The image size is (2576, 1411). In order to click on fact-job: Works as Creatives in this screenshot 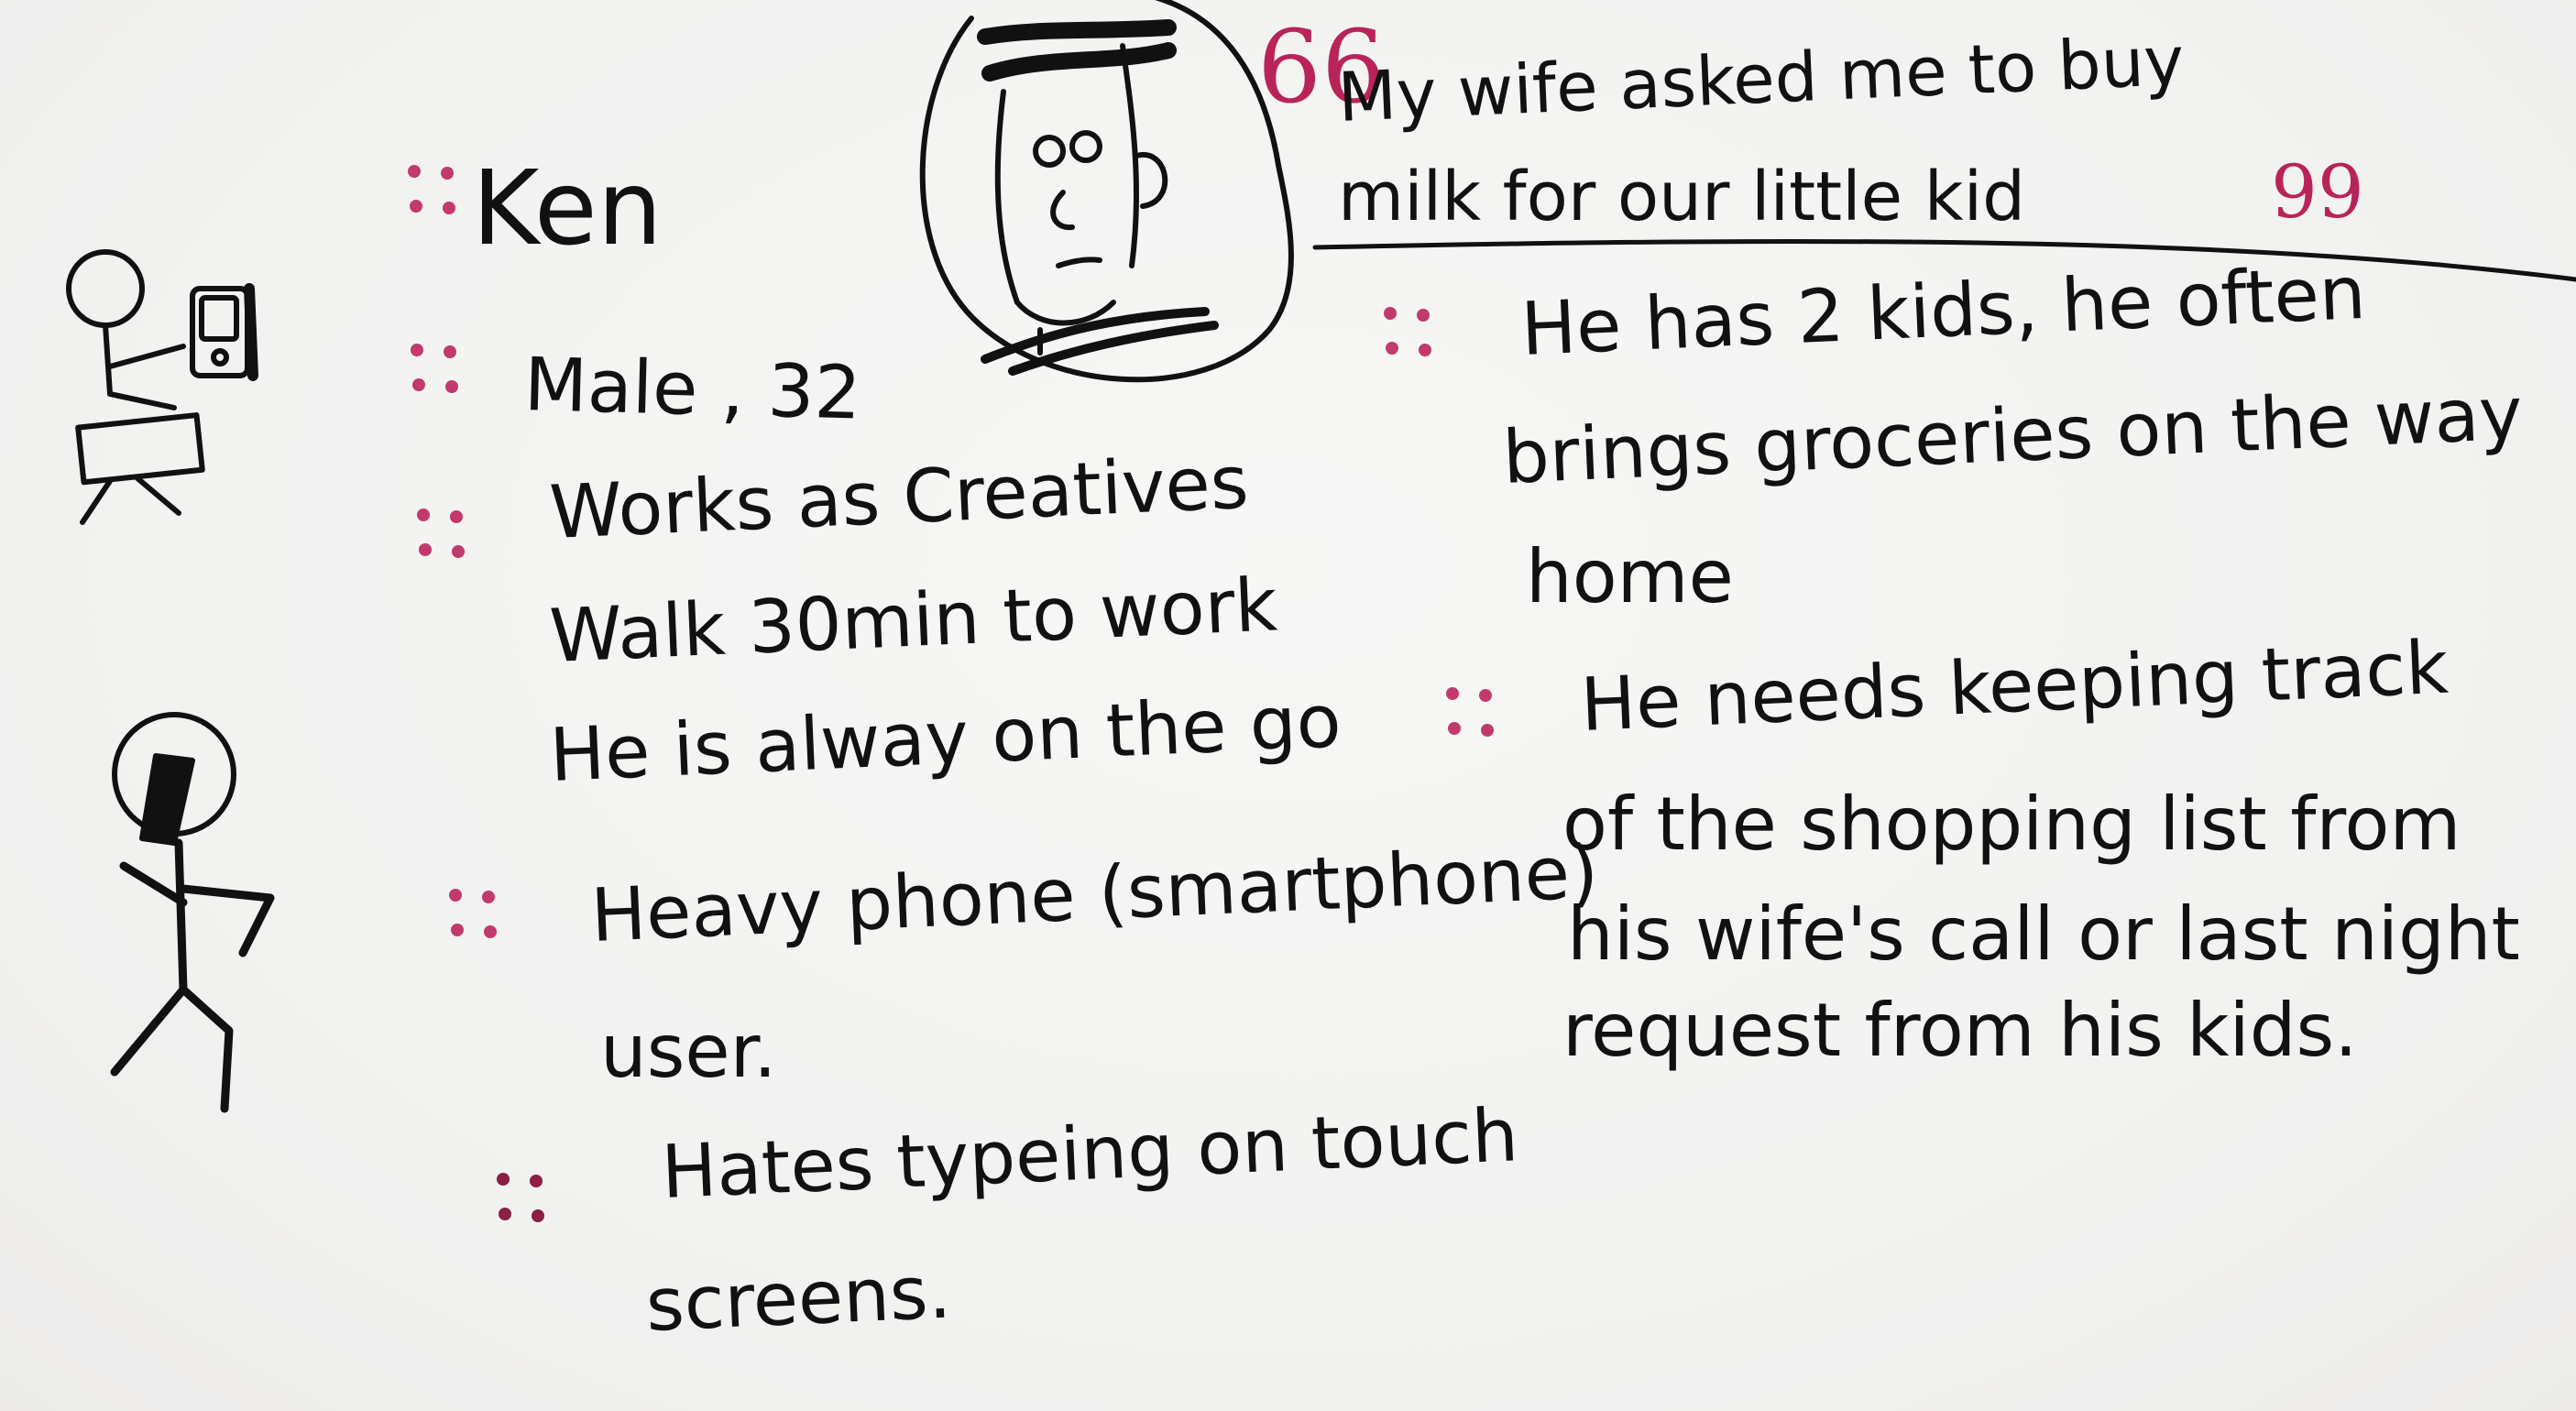, I will do `click(899, 497)`.